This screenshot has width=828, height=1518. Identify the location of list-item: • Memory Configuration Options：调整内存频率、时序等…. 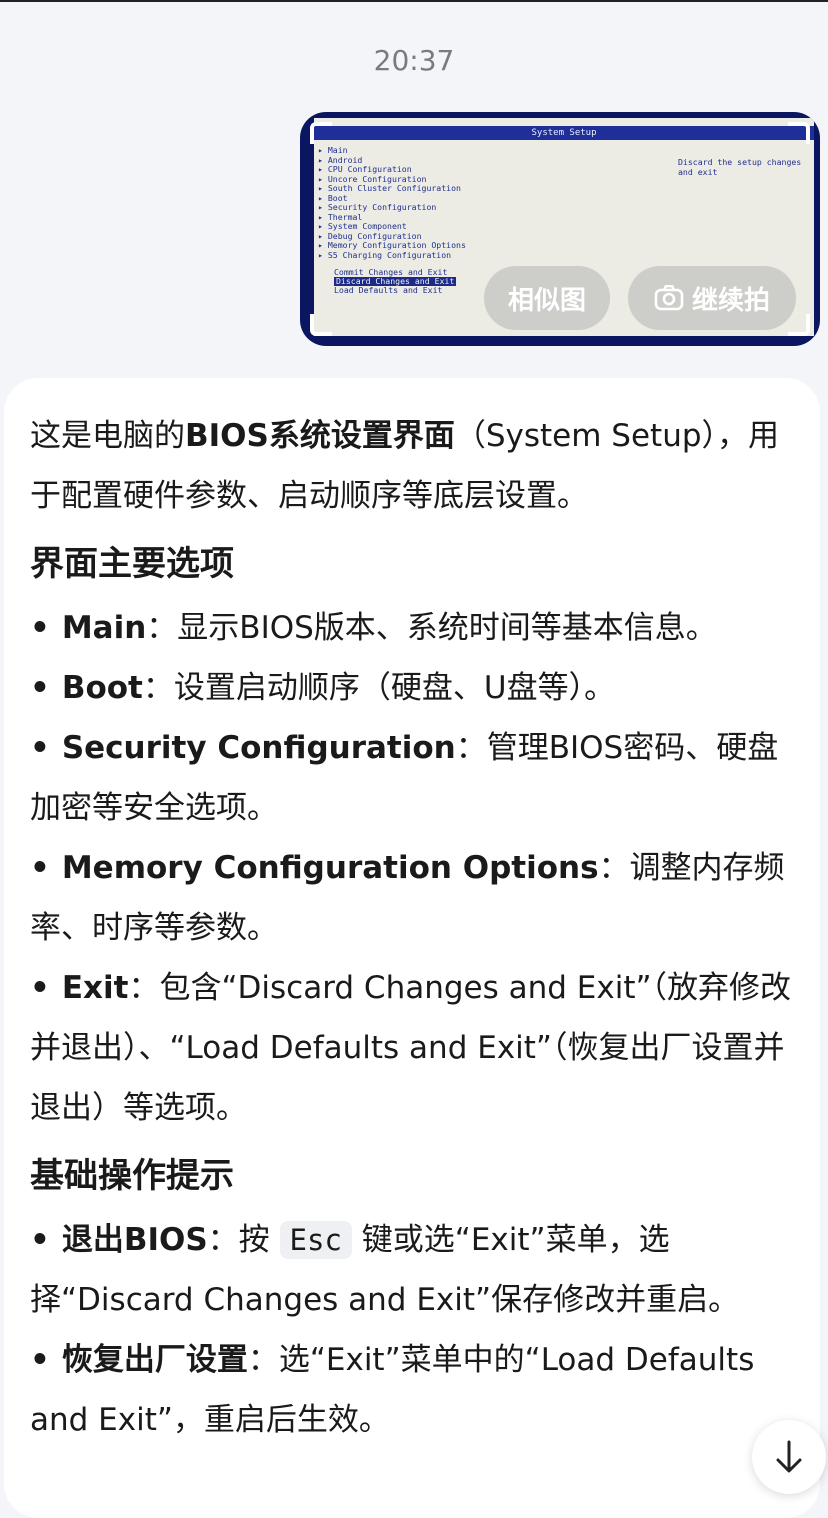
(407, 898).